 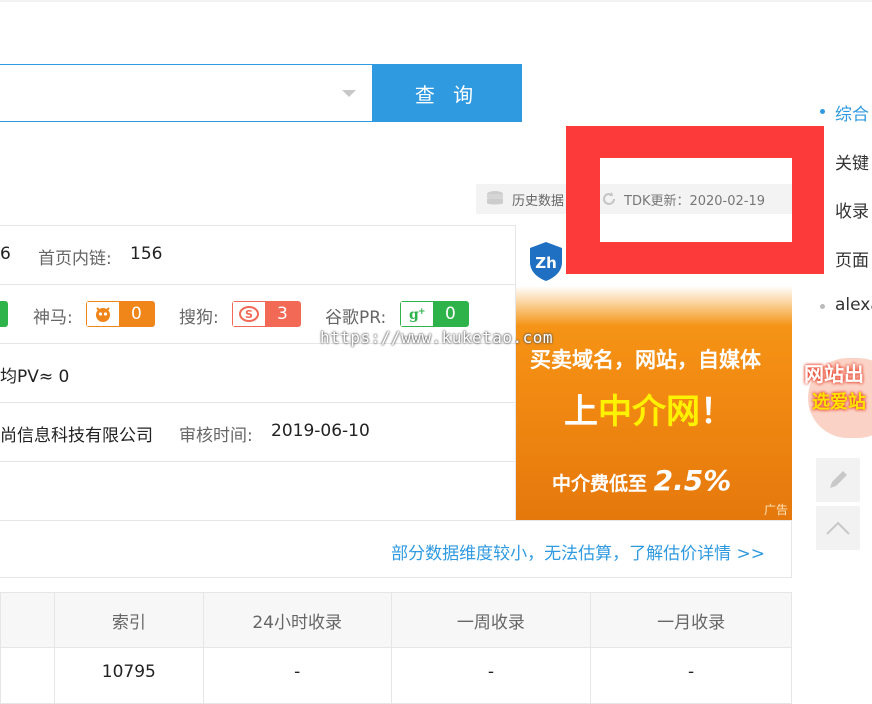 What do you see at coordinates (349, 93) in the screenshot?
I see `chevron-down-icon` at bounding box center [349, 93].